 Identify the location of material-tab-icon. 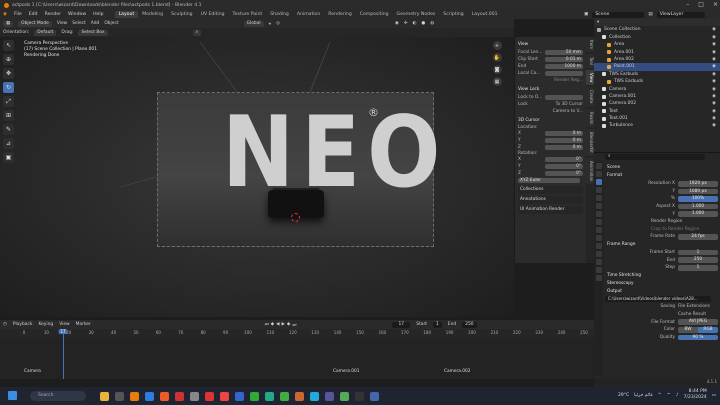
(598, 270).